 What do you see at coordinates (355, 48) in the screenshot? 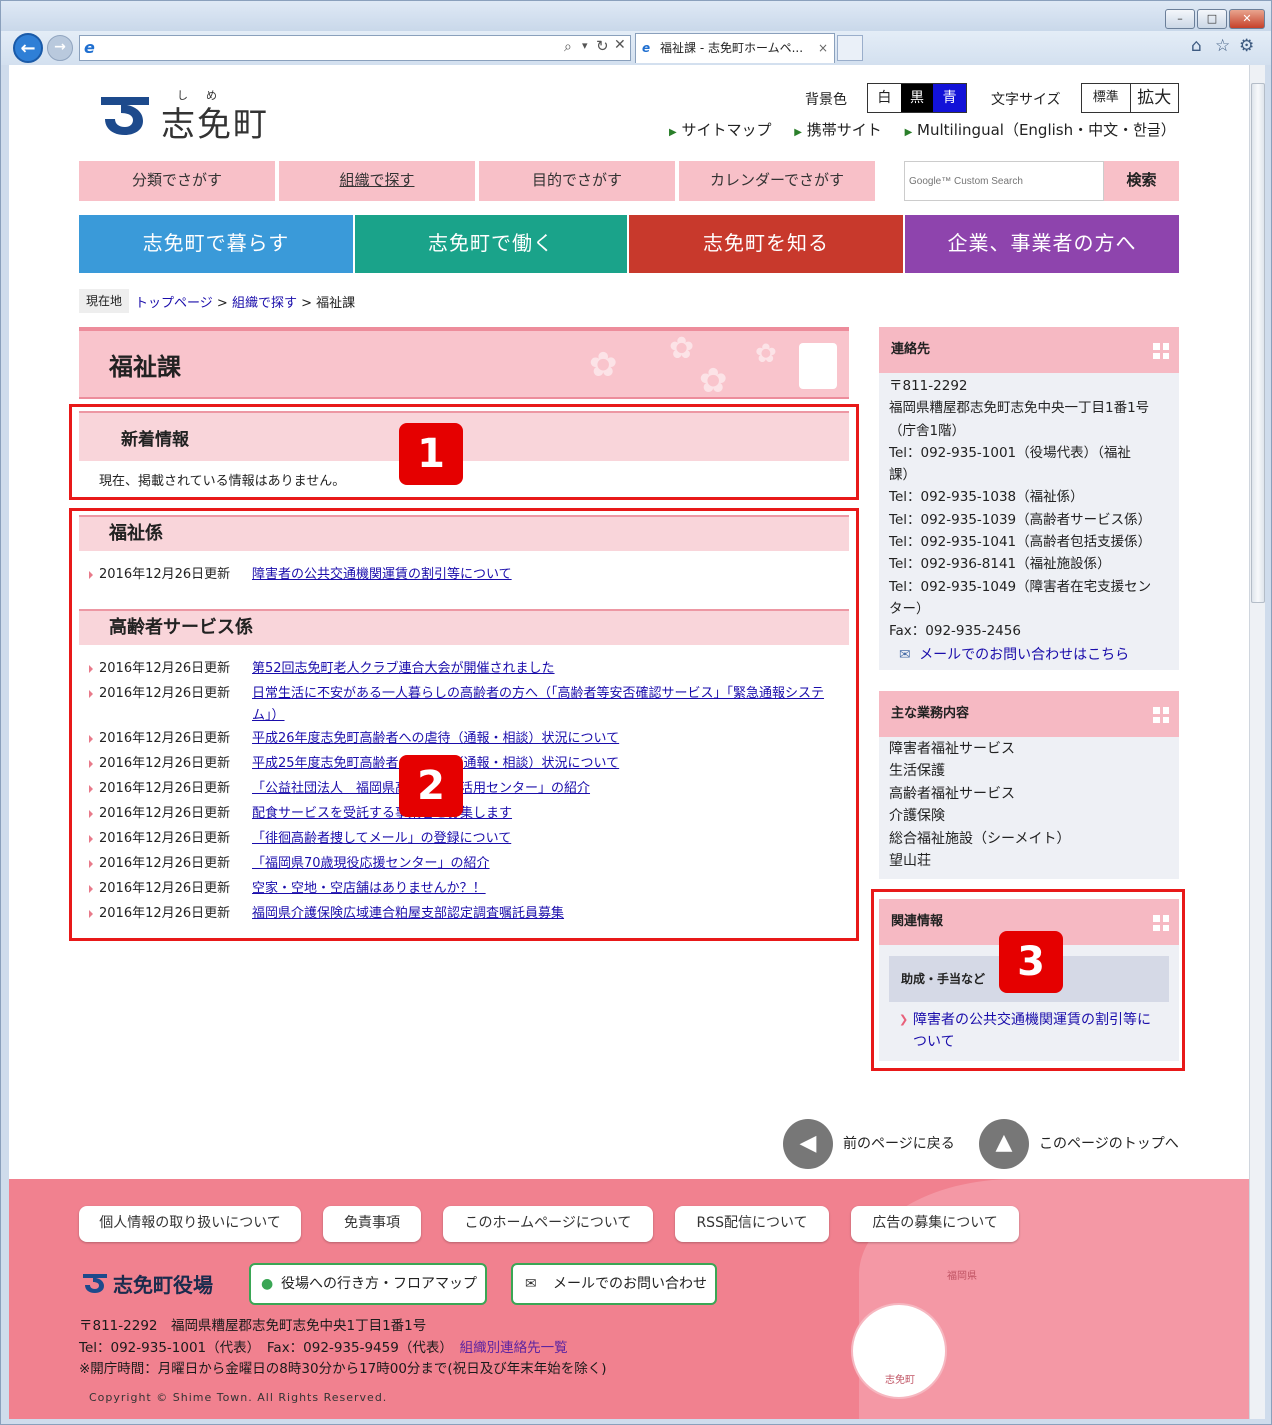
I see `address-bar: e ⌕ ▾ ↻ ✕` at bounding box center [355, 48].